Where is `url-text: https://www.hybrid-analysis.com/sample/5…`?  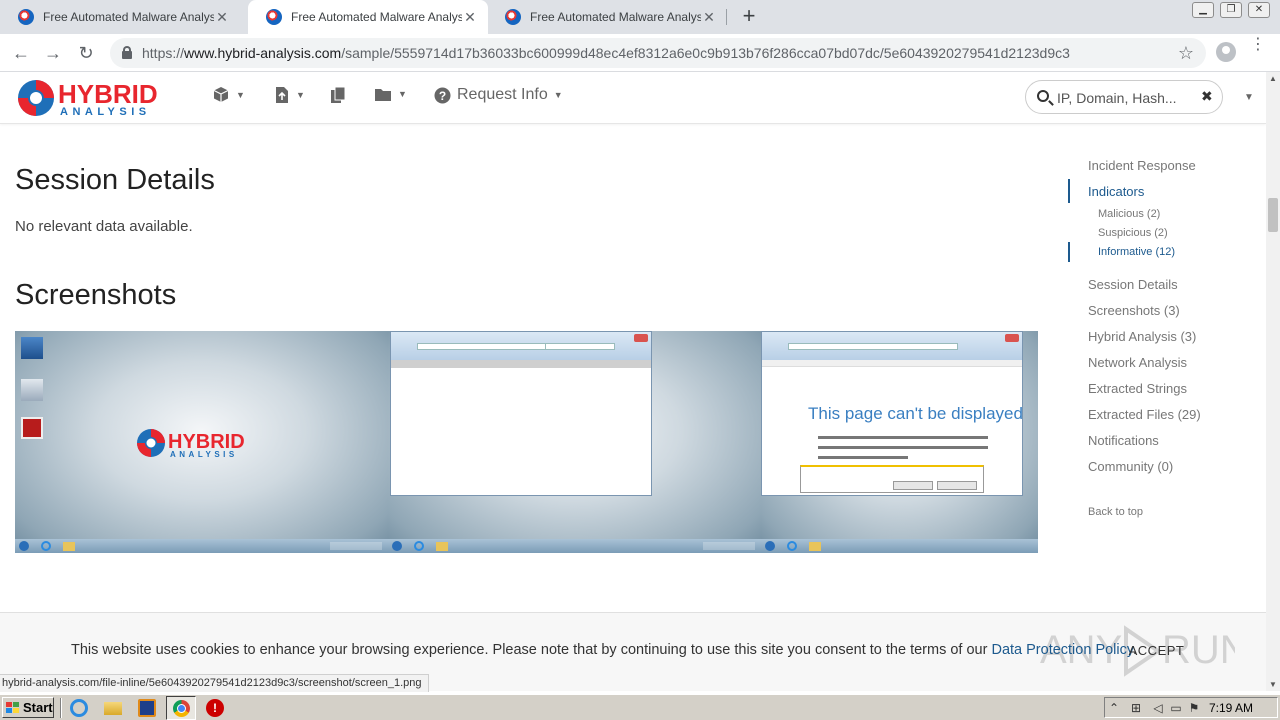
url-text: https://www.hybrid-analysis.com/sample/5… is located at coordinates (606, 53).